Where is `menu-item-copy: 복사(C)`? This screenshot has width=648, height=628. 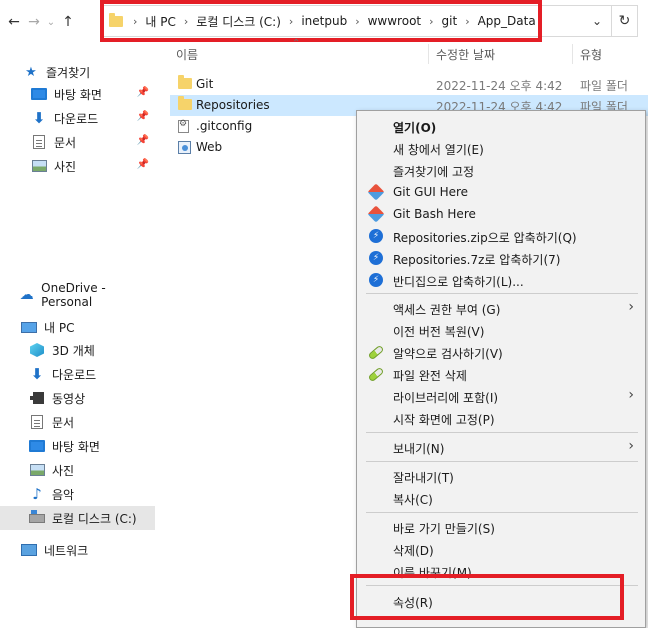
menu-item-copy: 복사(C) is located at coordinates (501, 498).